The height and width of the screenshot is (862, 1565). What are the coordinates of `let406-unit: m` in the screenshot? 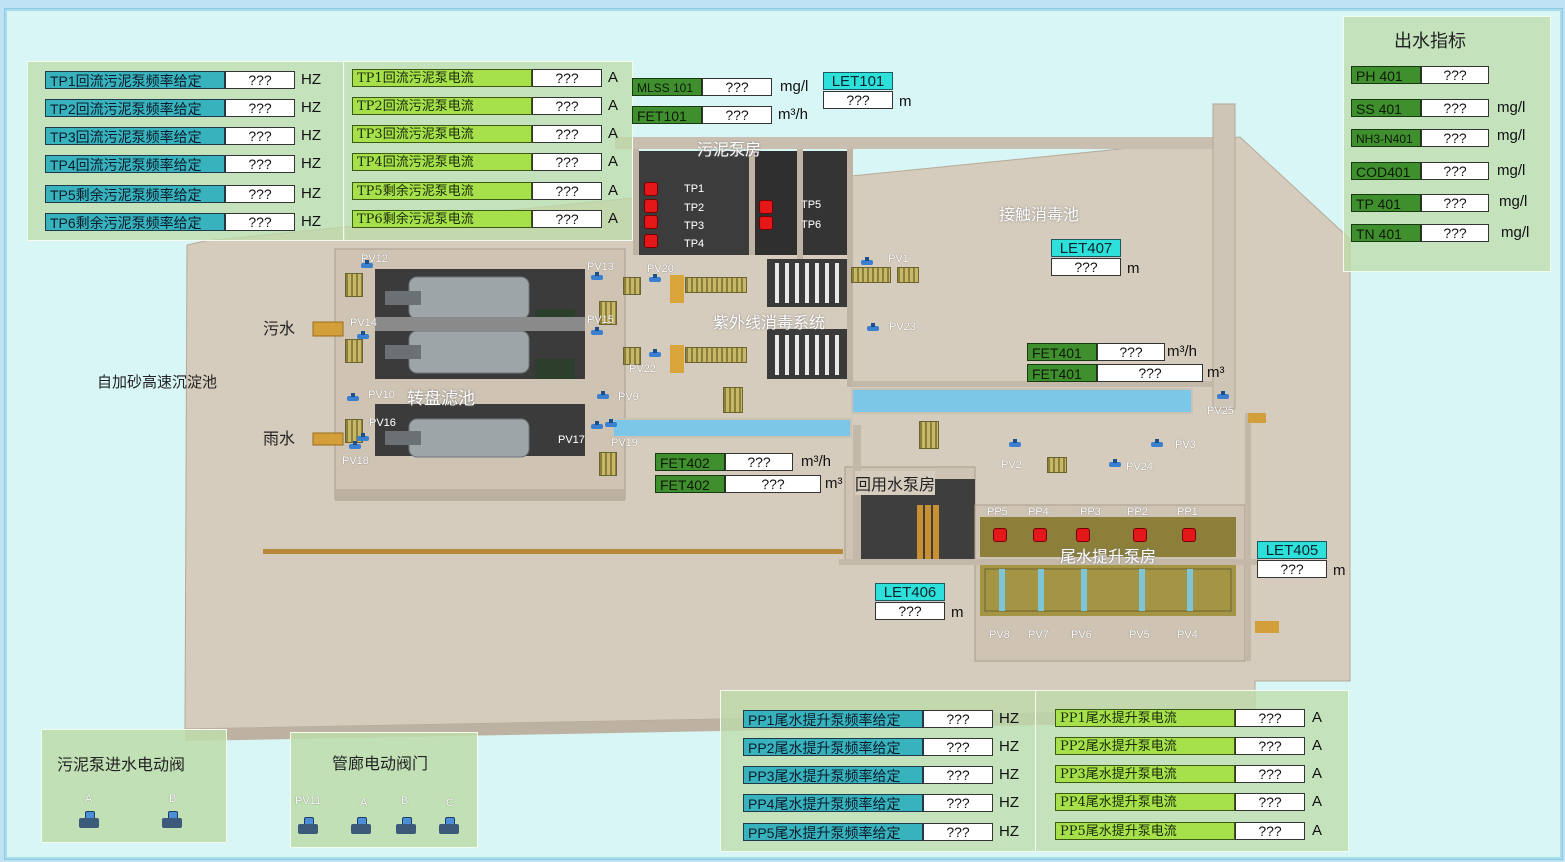 It's located at (957, 612).